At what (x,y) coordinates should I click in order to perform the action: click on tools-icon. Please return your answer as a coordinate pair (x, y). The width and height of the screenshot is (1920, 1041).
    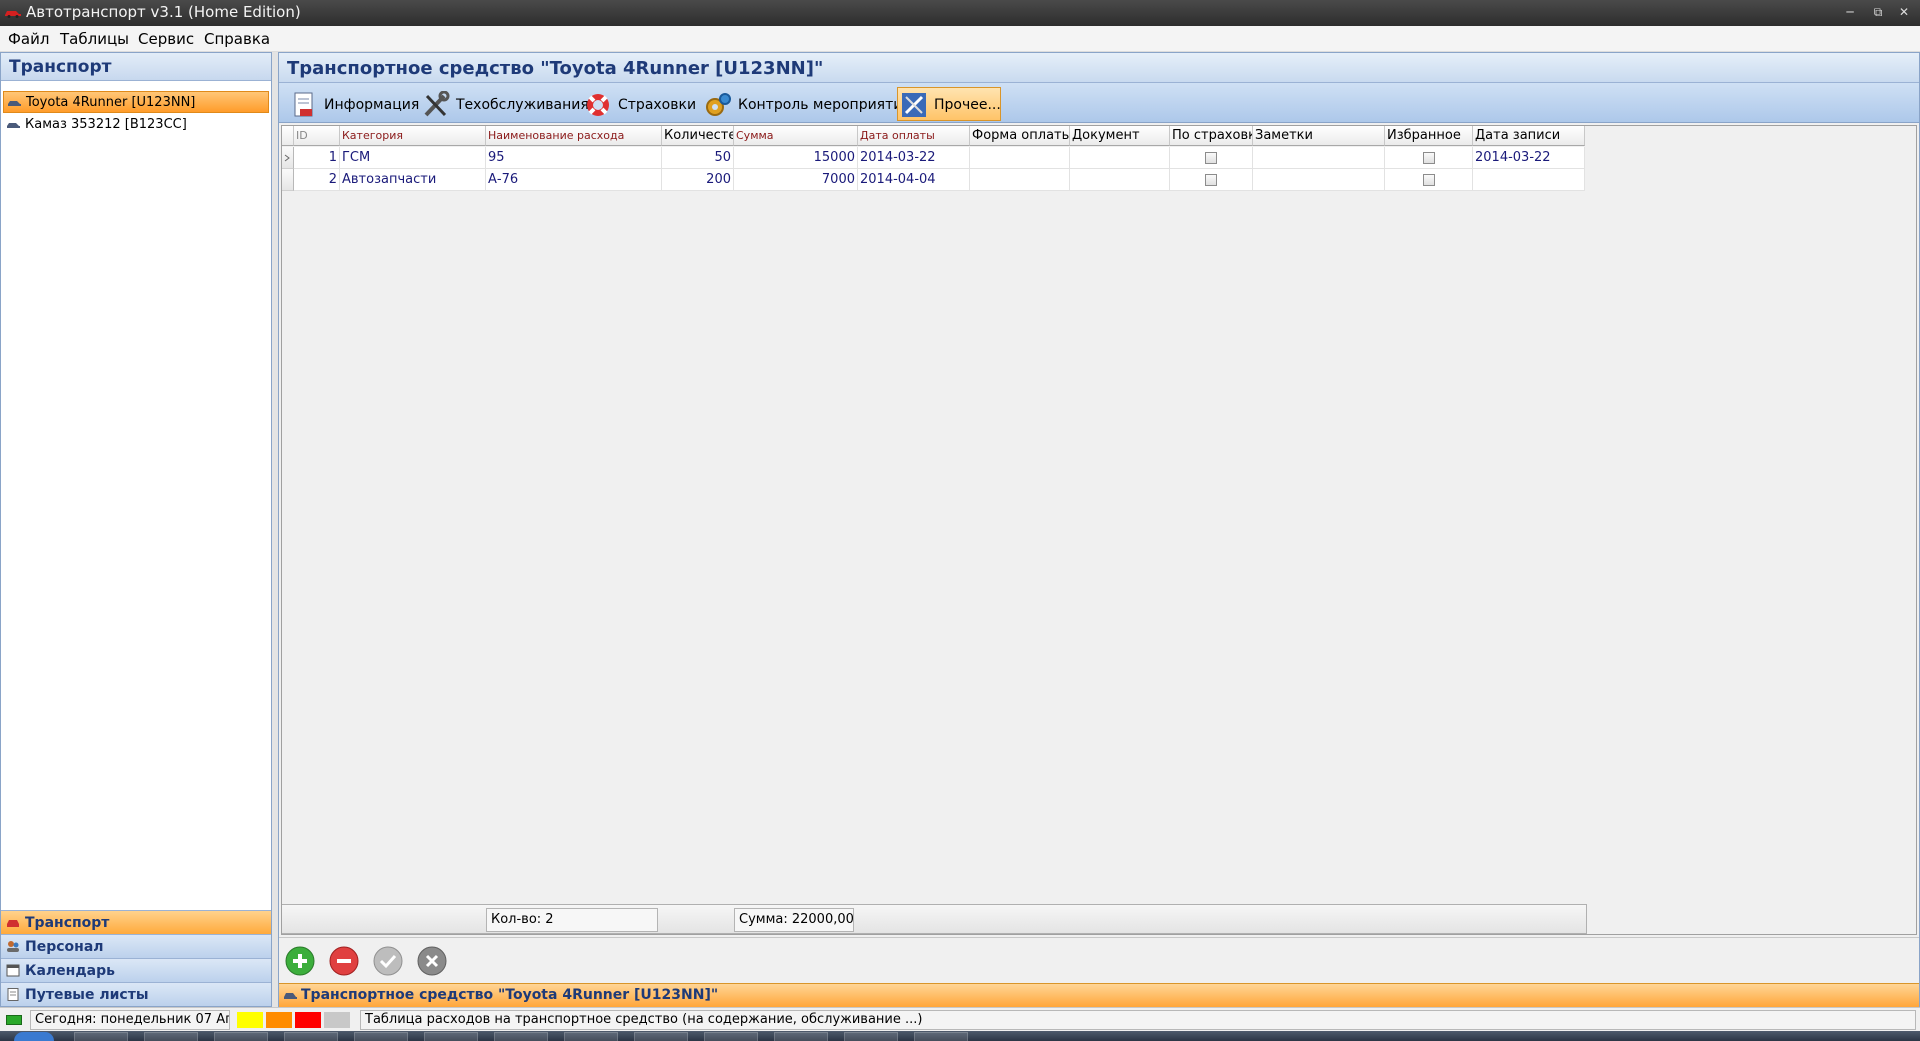
    Looking at the image, I should click on (914, 105).